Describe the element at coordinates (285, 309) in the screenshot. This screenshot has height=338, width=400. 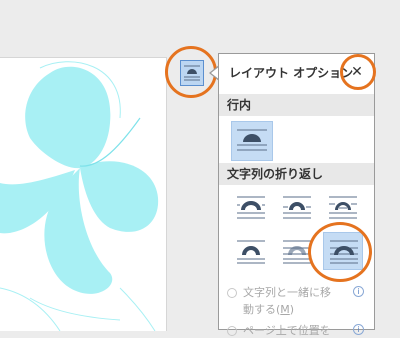
I see `mnemonic-m: M` at that location.